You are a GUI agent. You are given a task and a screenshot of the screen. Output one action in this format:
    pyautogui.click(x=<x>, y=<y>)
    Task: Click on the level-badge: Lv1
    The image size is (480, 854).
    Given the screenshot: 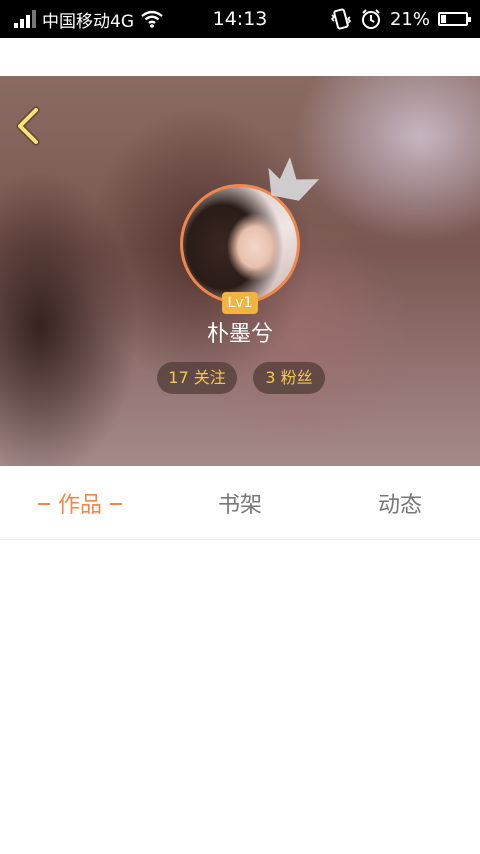 What is the action you would take?
    pyautogui.click(x=240, y=303)
    